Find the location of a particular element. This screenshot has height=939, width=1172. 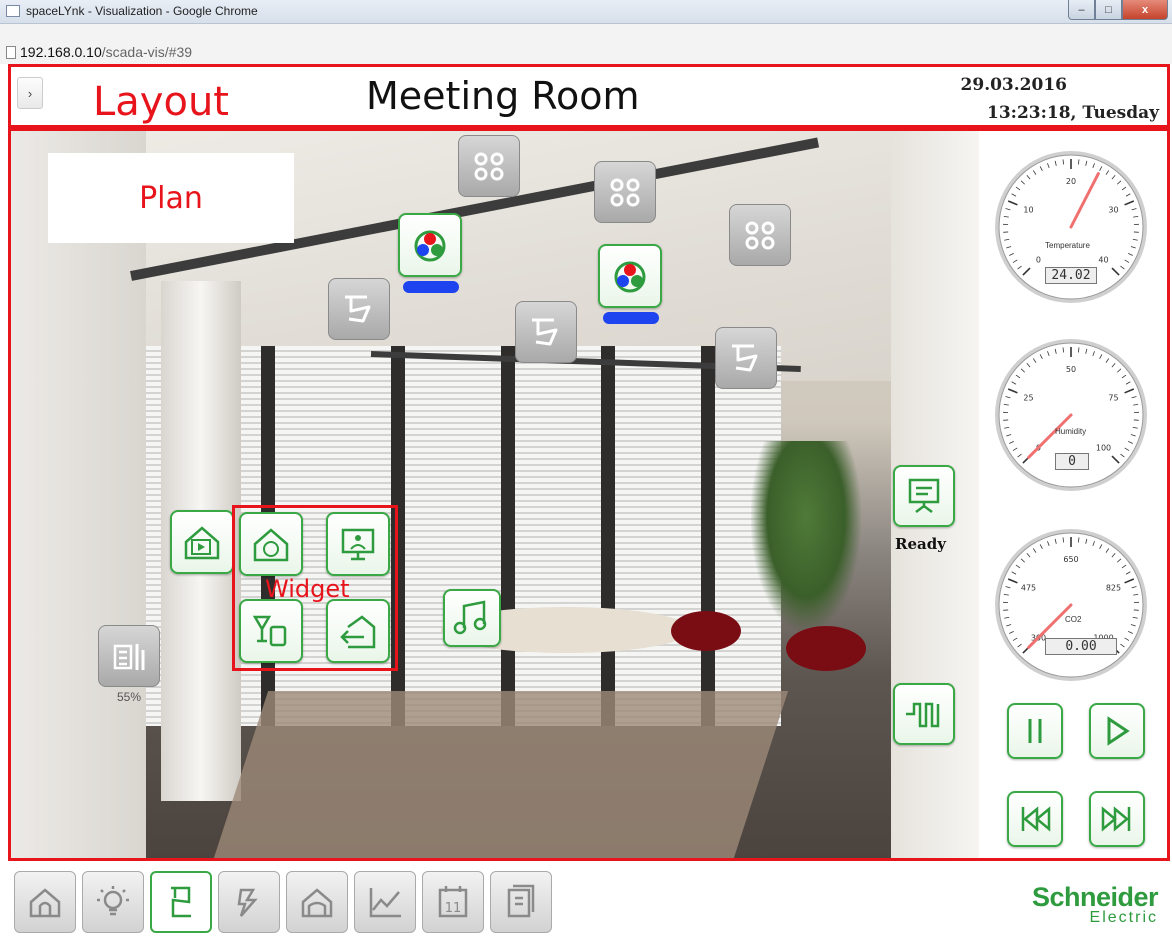

time-display: 13:23:18, Tuesday is located at coordinates (1073, 113).